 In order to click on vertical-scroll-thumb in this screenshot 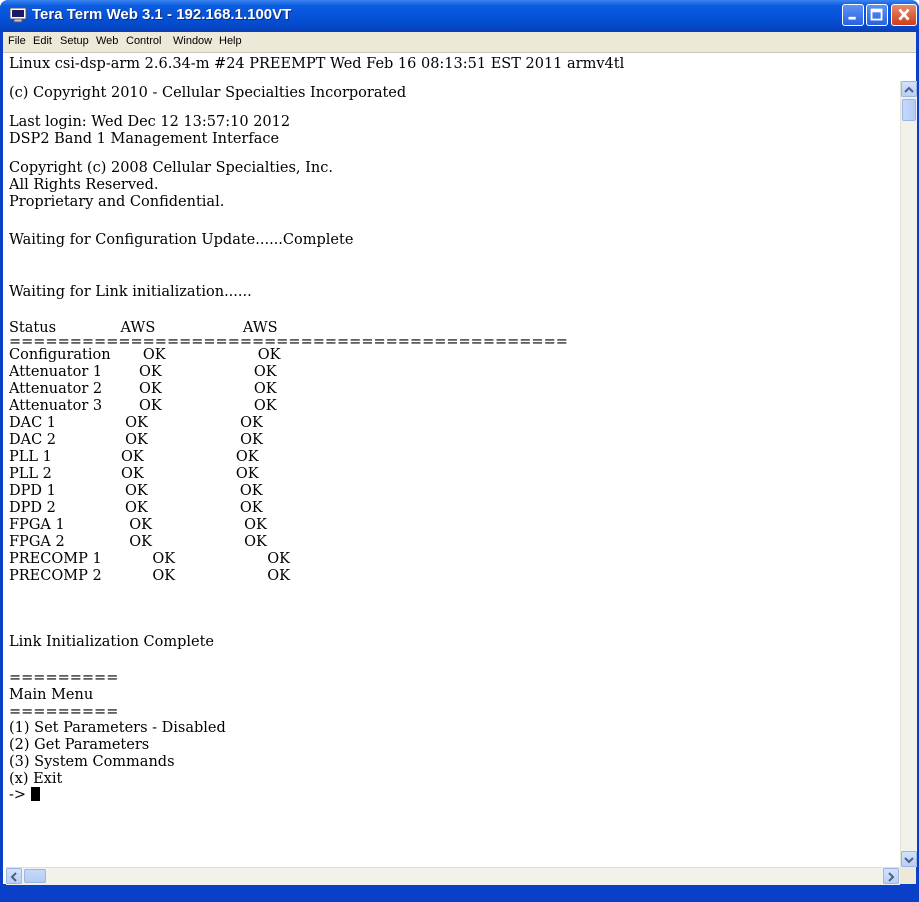, I will do `click(909, 110)`.